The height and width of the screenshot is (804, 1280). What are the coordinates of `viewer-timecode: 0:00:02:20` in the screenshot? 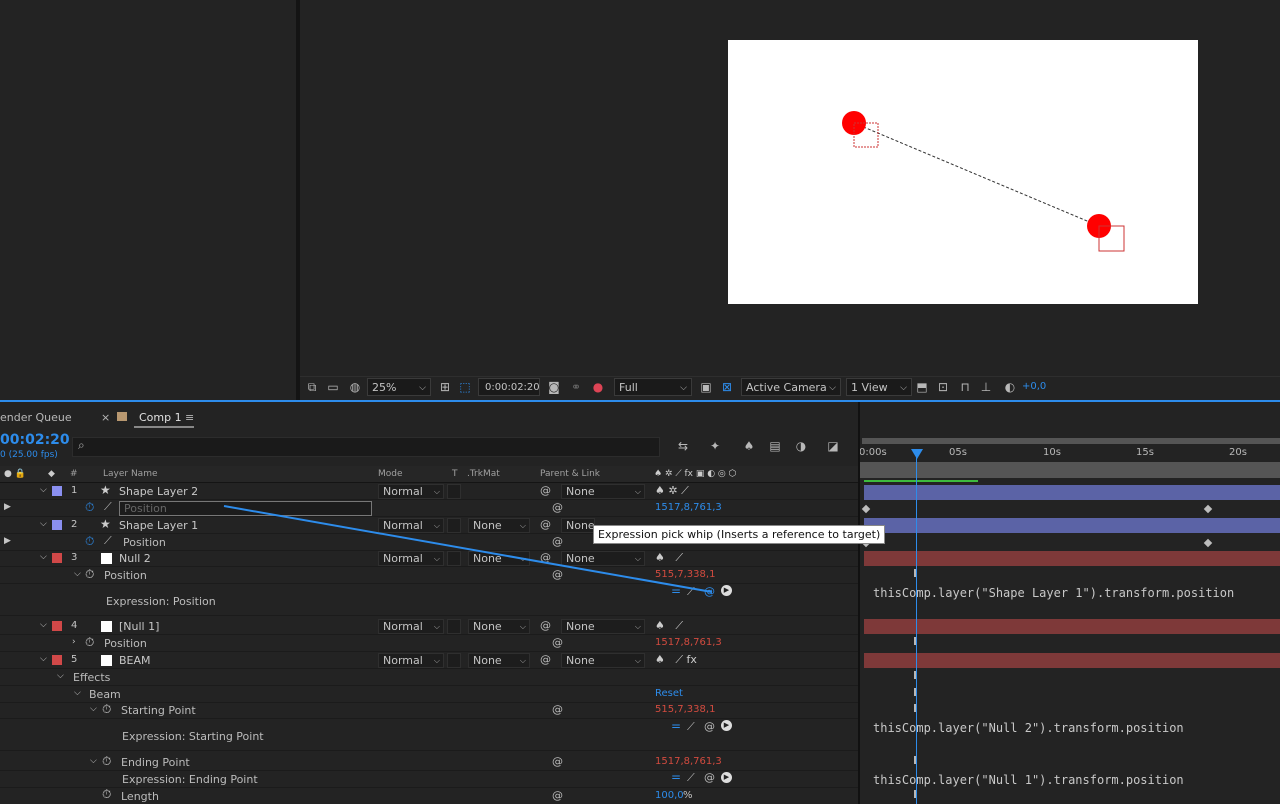 It's located at (509, 387).